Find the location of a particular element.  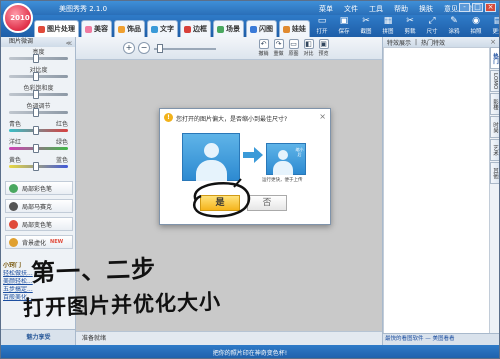

tab-accessories: 饰品 is located at coordinates (129, 28).